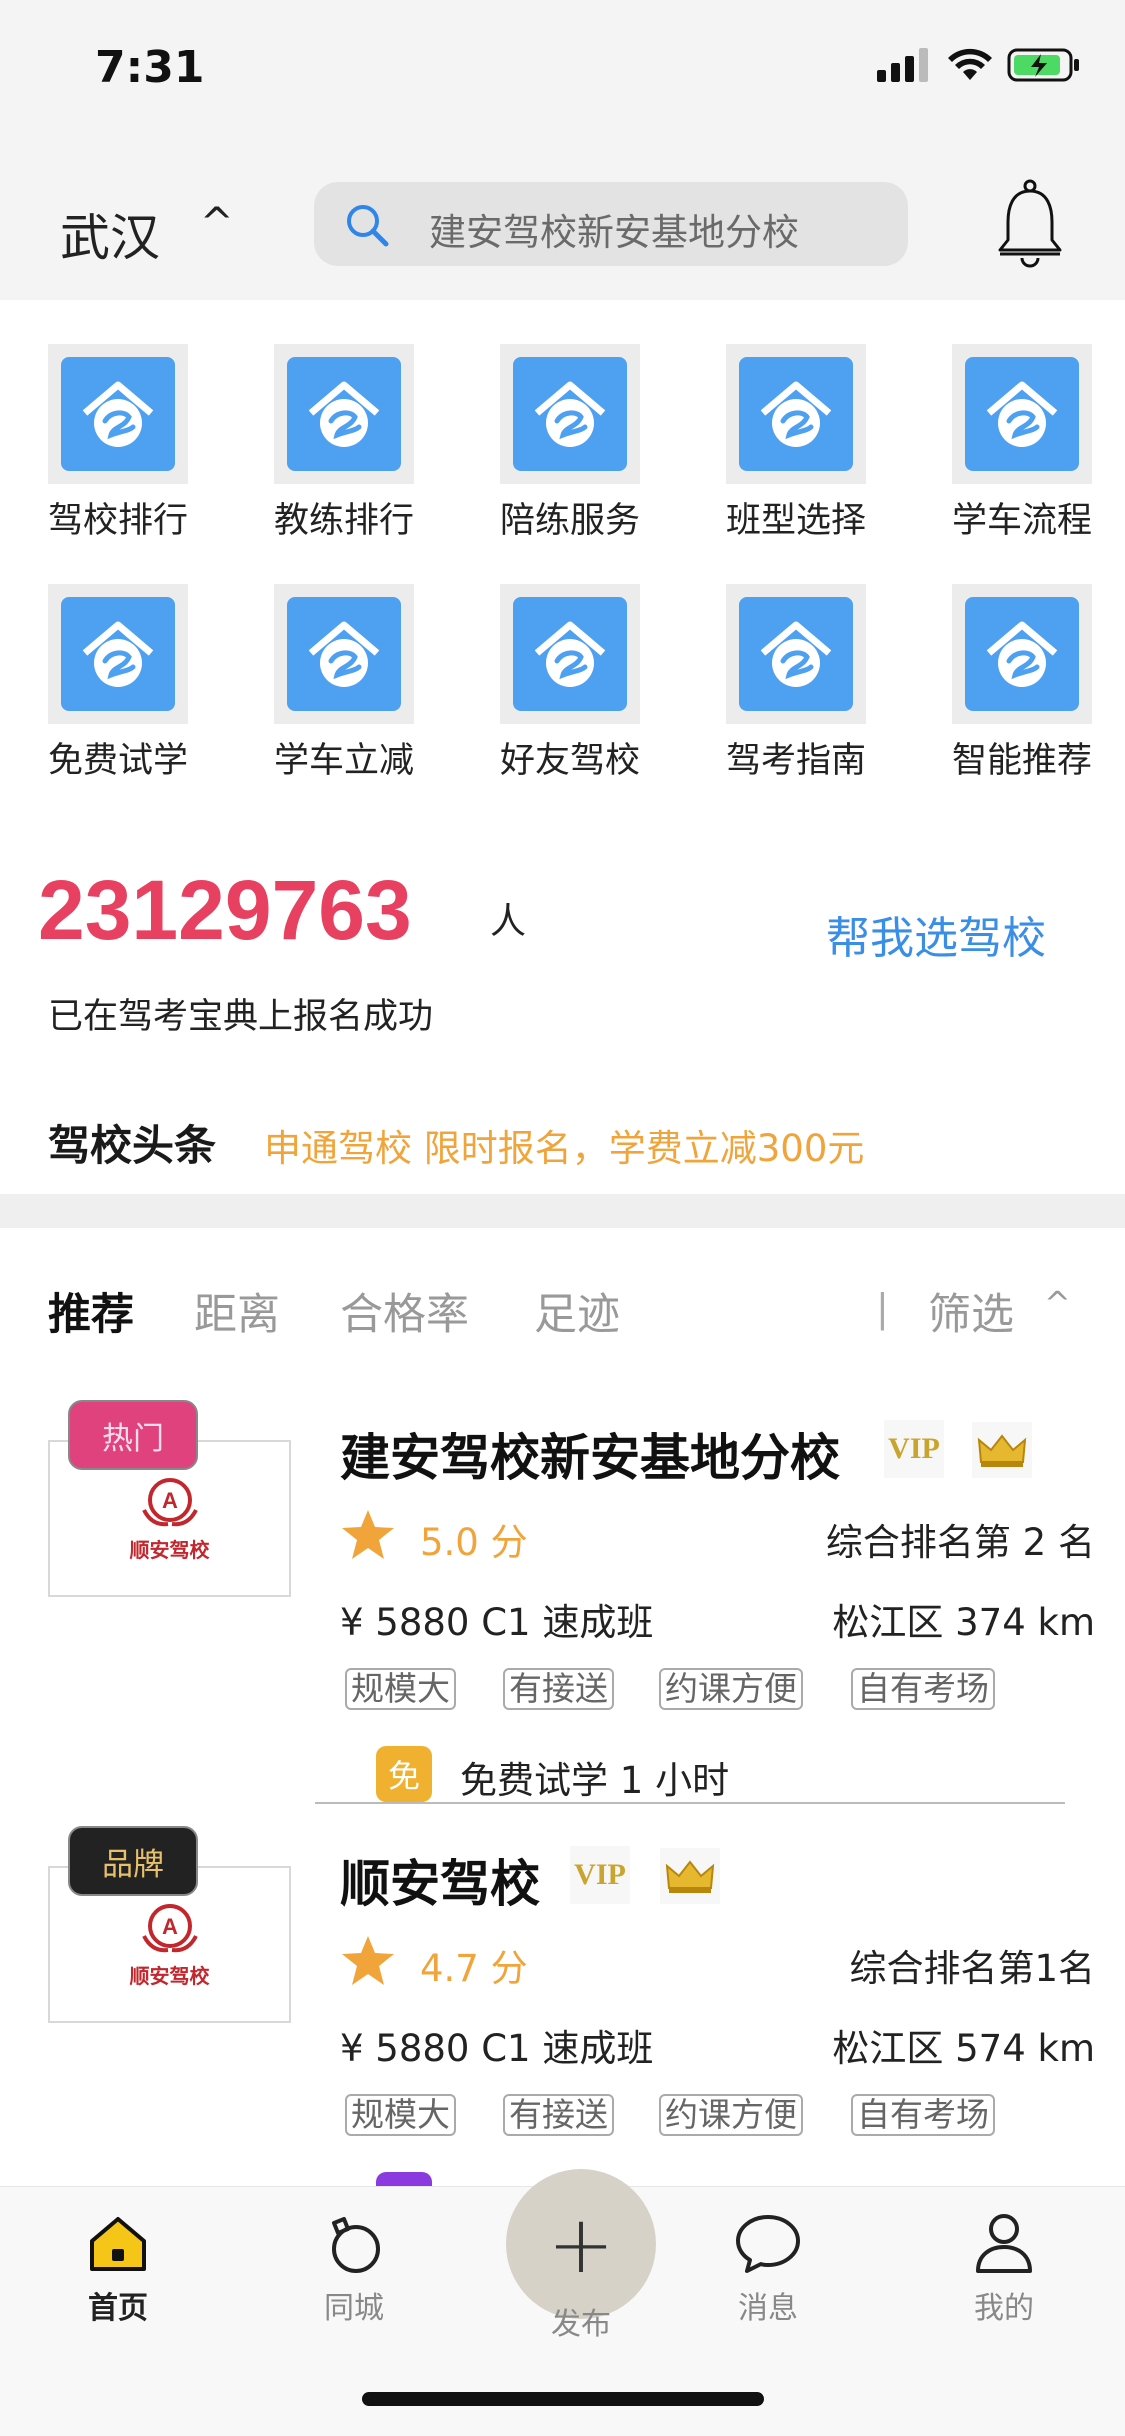  Describe the element at coordinates (150, 67) in the screenshot. I see `status-time: 7:31` at that location.